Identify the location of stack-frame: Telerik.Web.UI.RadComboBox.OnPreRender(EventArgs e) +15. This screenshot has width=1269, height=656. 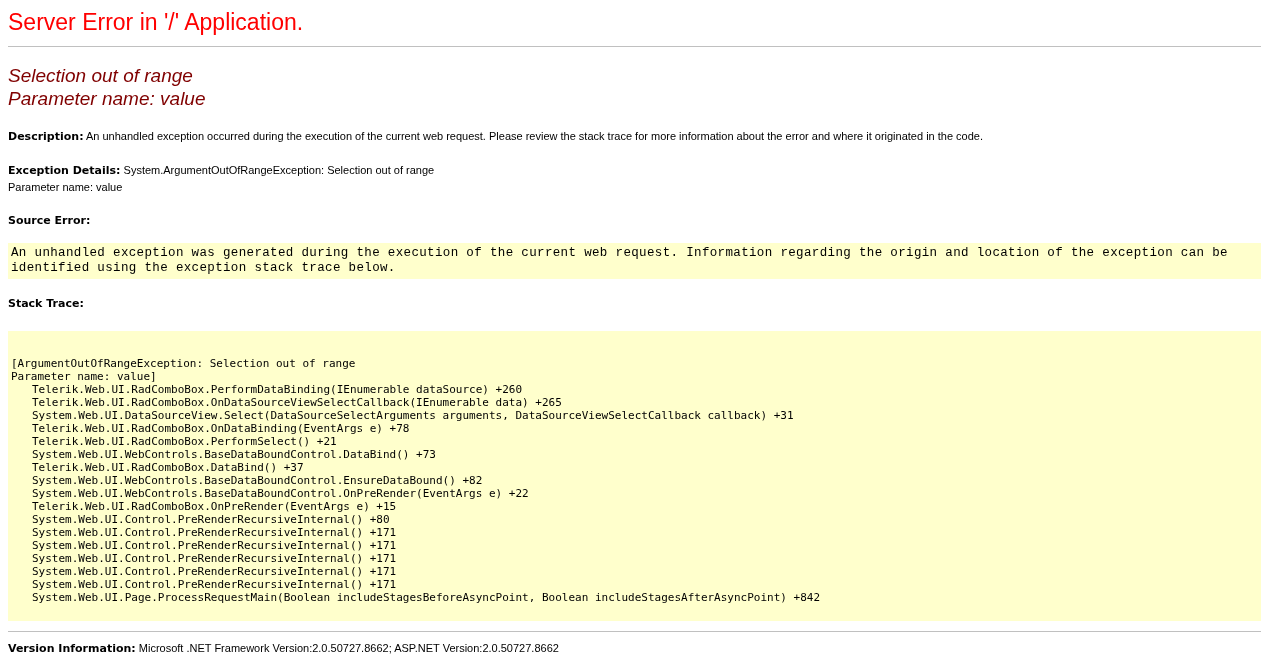
(214, 506).